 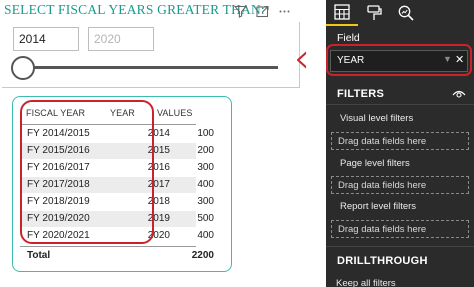 I want to click on visual-level-filters-label: Visual level filters, so click(x=377, y=118).